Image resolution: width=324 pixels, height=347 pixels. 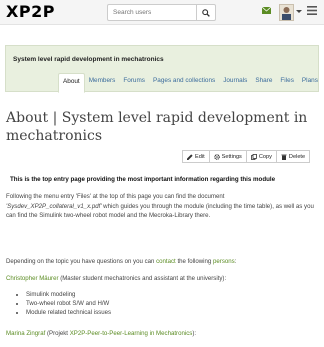 I want to click on list-item: Two-wheel robot S/W and H/W, so click(x=68, y=303).